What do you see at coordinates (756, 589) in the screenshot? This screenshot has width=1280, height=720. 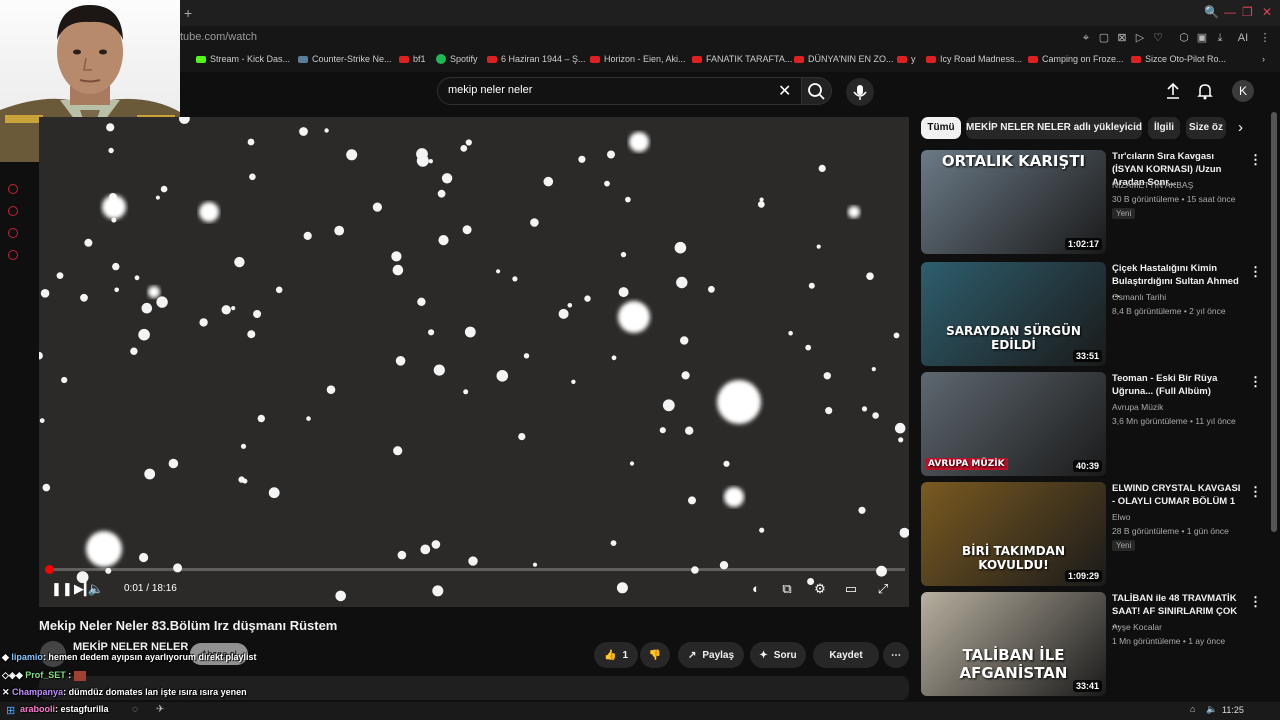 I see `autoplay-toggle: ◐` at bounding box center [756, 589].